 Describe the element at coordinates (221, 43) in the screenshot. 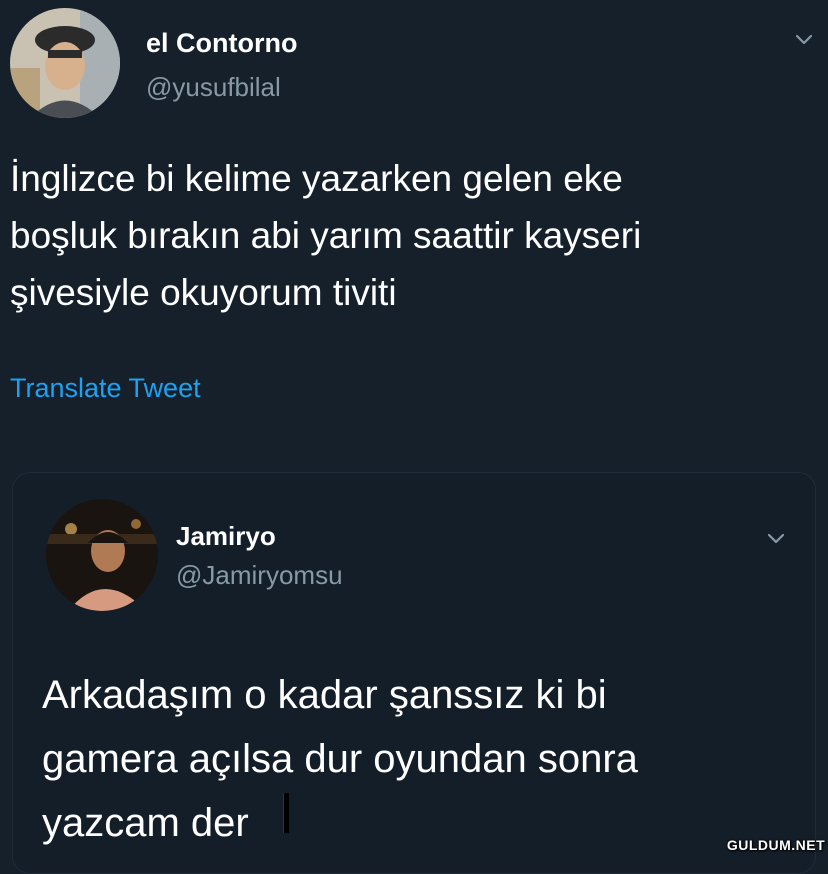

I see `display-name: el Contorno` at that location.